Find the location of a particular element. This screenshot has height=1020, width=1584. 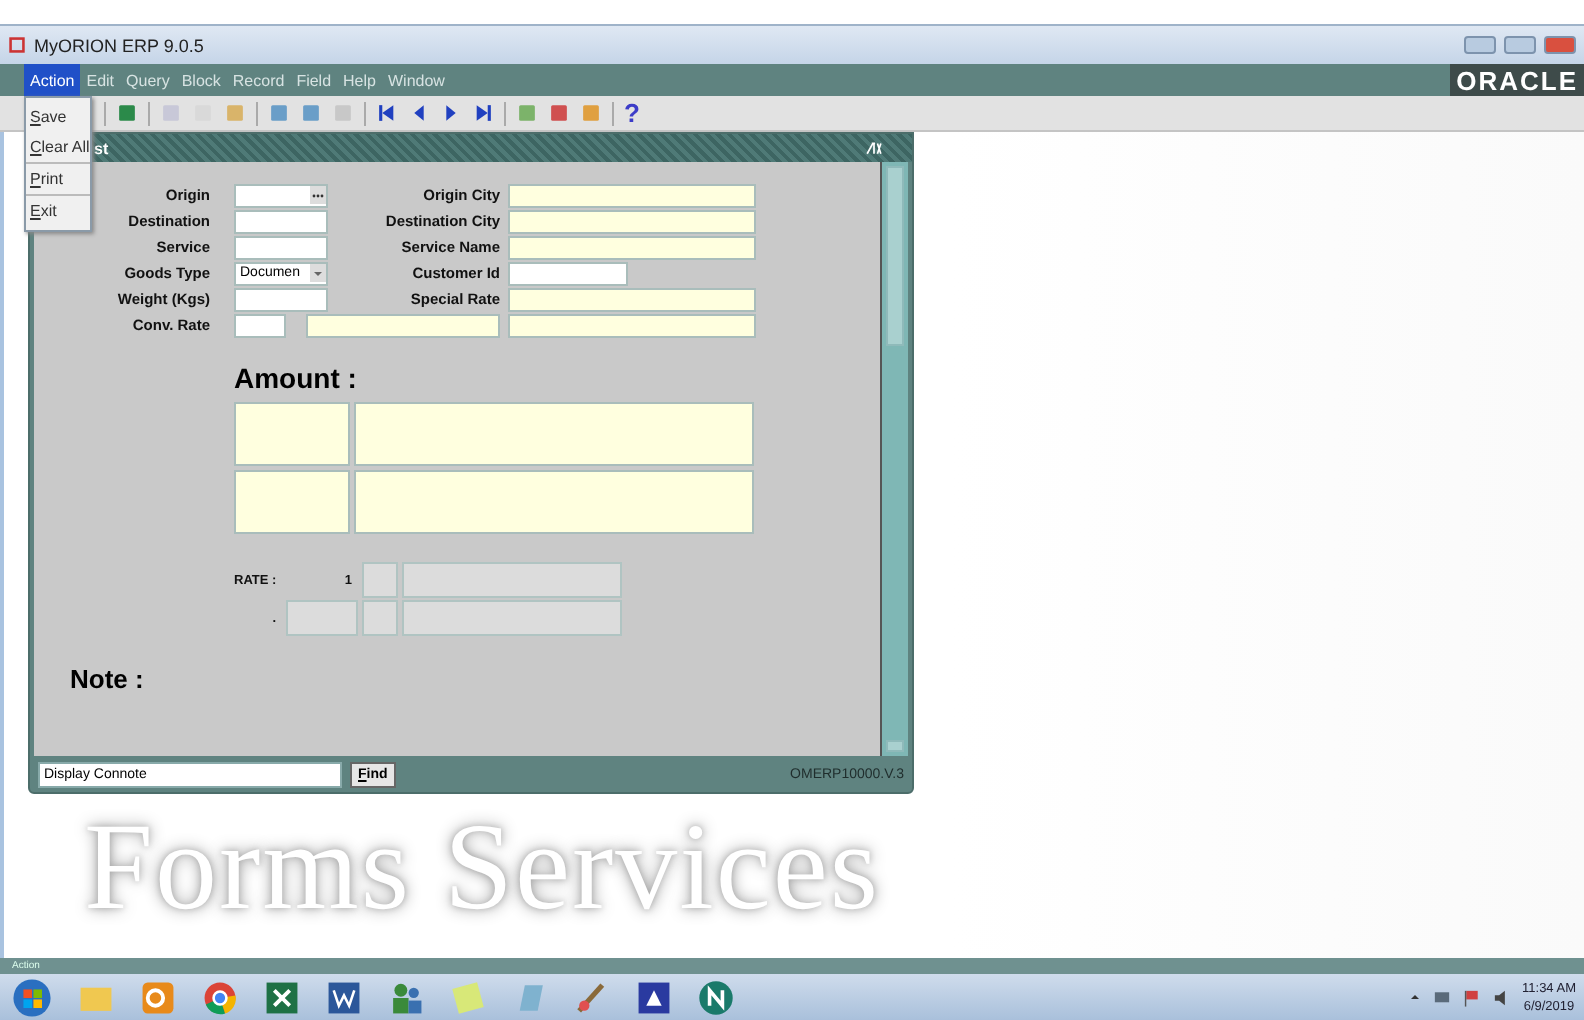

help-icon: ? is located at coordinates (632, 113).